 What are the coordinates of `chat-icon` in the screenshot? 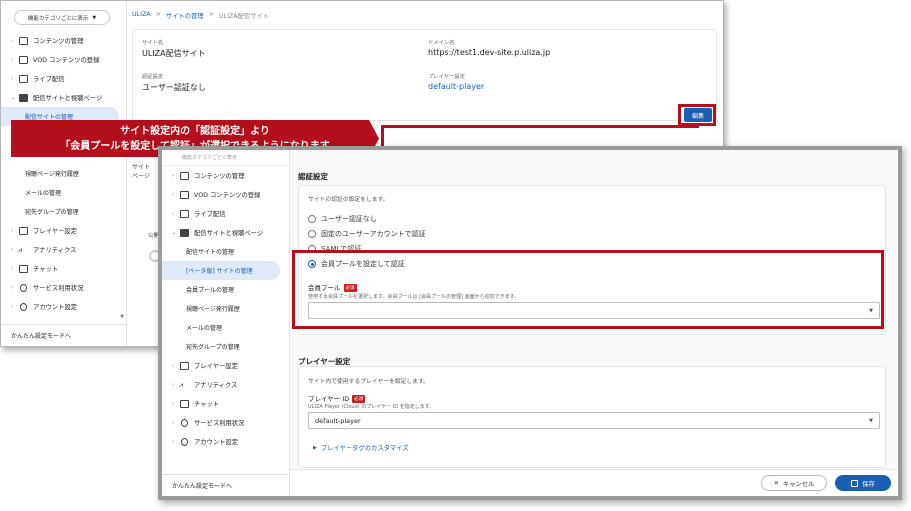 It's located at (185, 403).